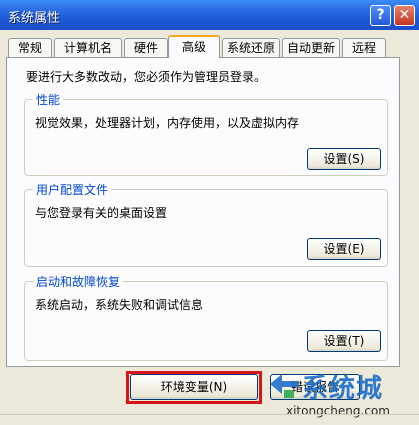 Image resolution: width=419 pixels, height=425 pixels. Describe the element at coordinates (48, 99) in the screenshot. I see `performance-title: 性能` at that location.